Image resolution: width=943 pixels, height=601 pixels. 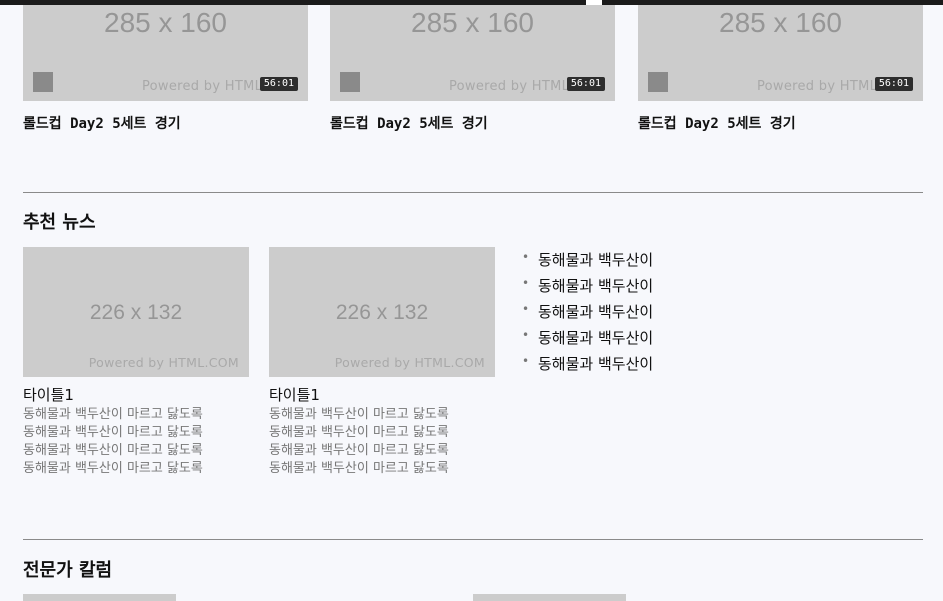 What do you see at coordinates (68, 570) in the screenshot?
I see `expert-column-heading: 전문가 칼럼` at bounding box center [68, 570].